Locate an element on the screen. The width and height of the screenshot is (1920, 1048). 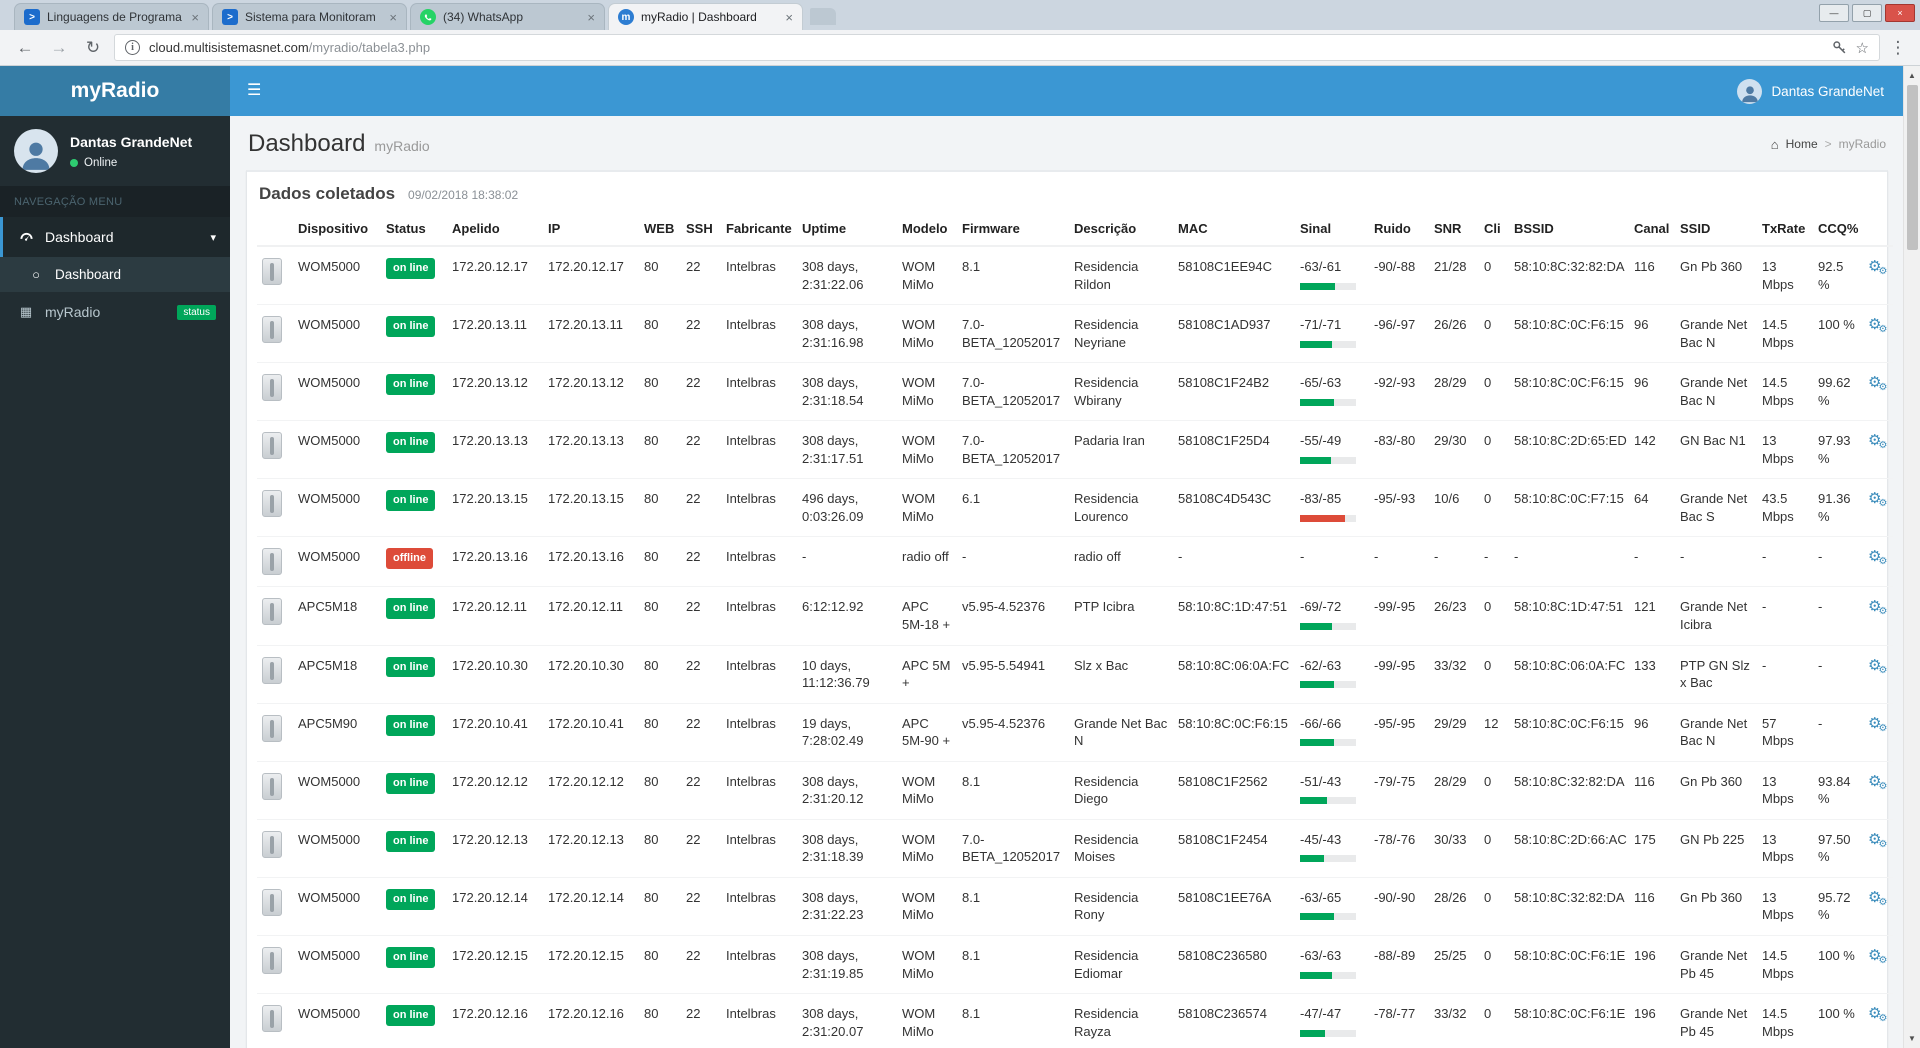
cell-descricao: Residencia Ediomar is located at coordinates (1121, 964).